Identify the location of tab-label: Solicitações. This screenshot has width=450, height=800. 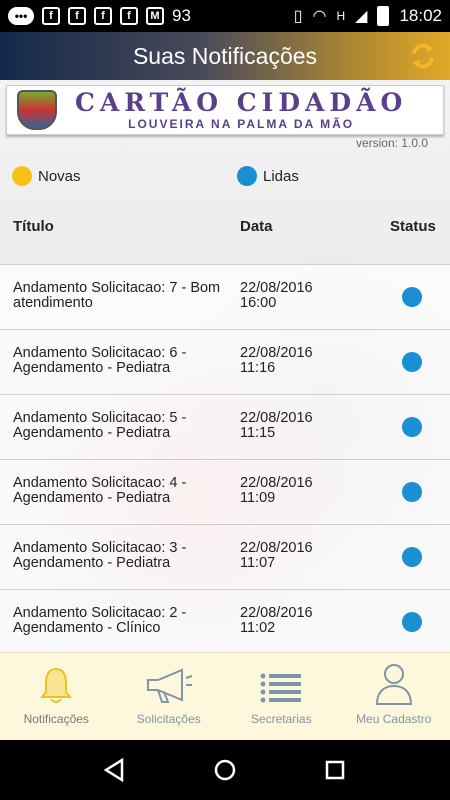
(168, 719).